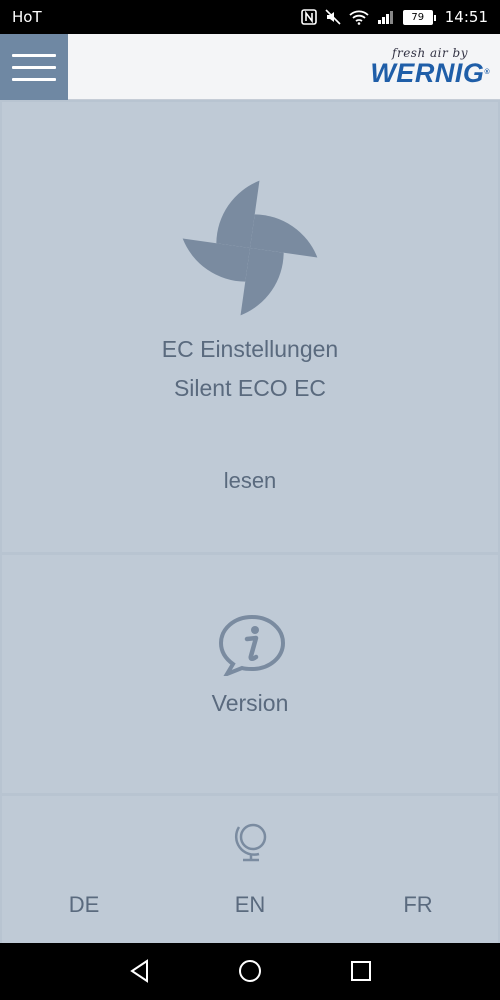 This screenshot has width=500, height=1000. I want to click on navigation-bar, so click(250, 971).